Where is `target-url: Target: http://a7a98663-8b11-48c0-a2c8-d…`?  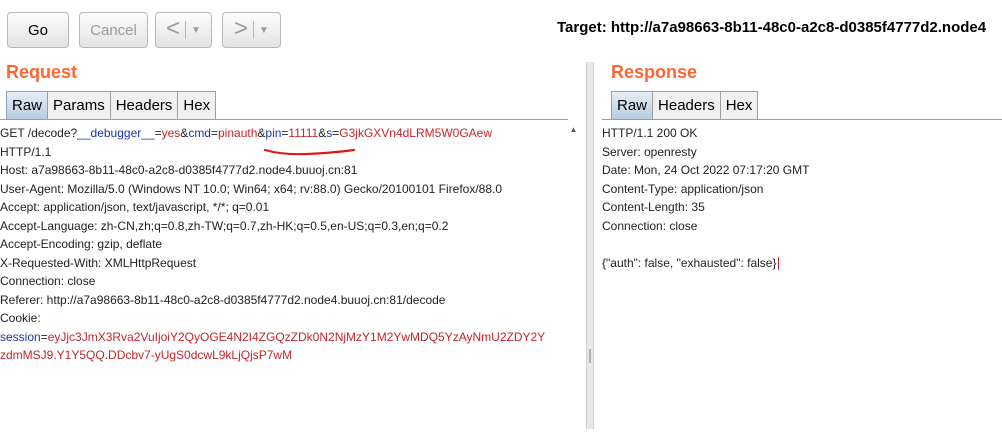
target-url: Target: http://a7a98663-8b11-48c0-a2c8-d… is located at coordinates (771, 27).